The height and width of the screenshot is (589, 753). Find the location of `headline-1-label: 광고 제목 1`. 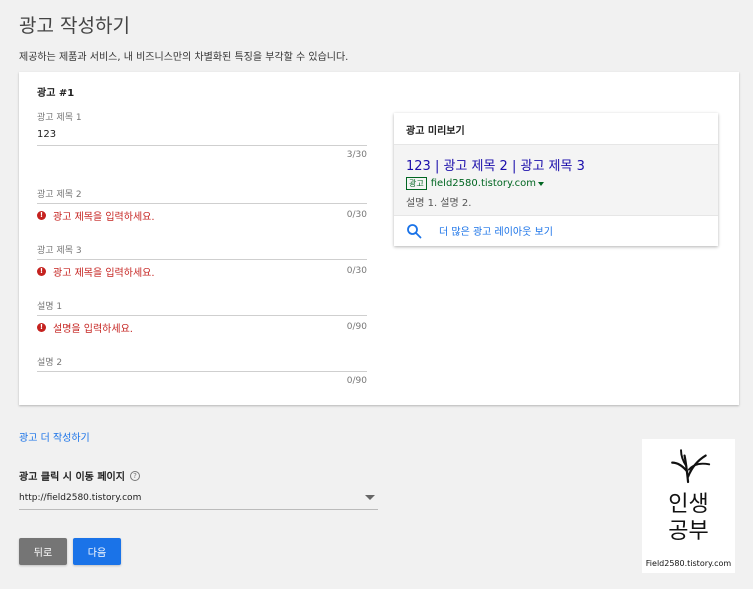

headline-1-label: 광고 제목 1 is located at coordinates (59, 118).